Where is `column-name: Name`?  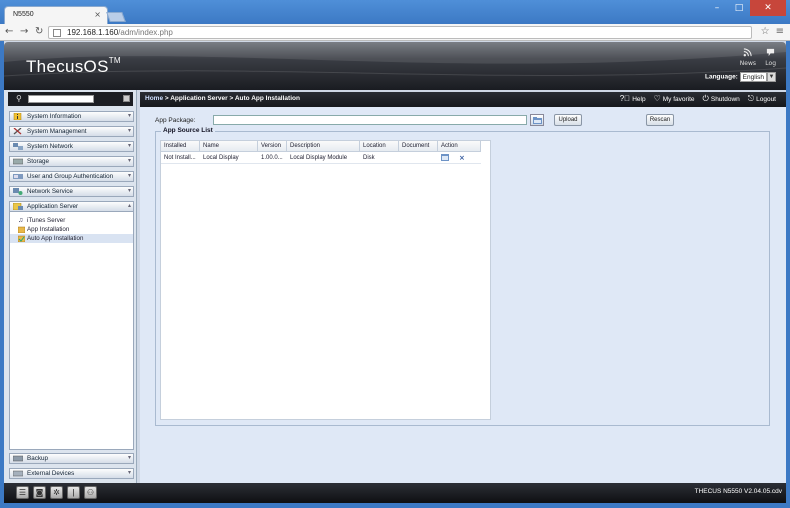
column-name: Name is located at coordinates (229, 146).